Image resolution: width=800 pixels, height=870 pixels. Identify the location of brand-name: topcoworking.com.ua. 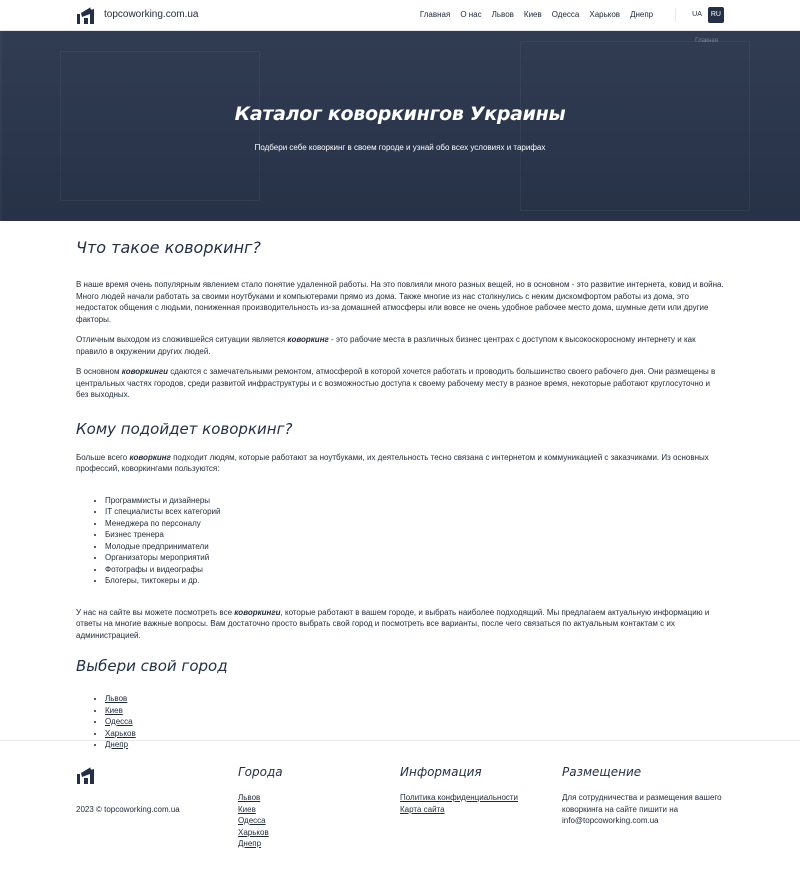
(151, 15).